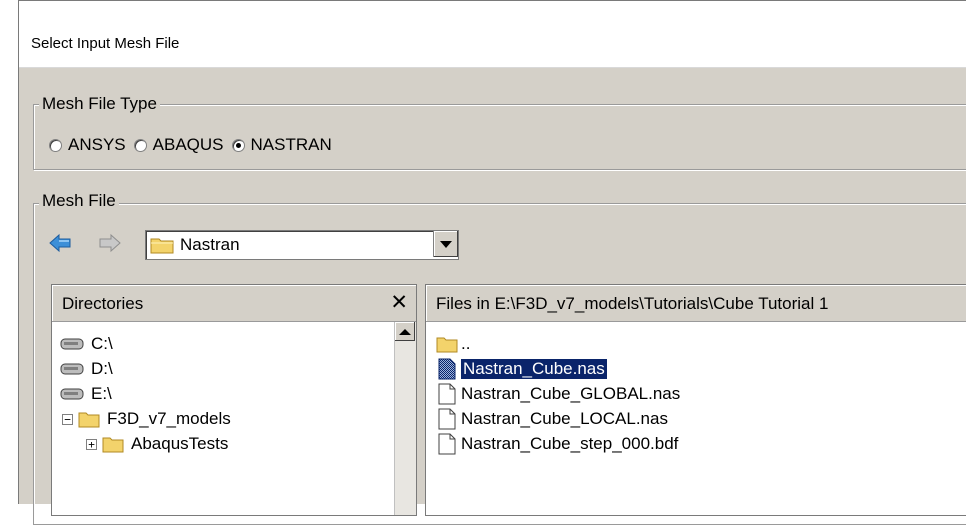 Image resolution: width=966 pixels, height=525 pixels. What do you see at coordinates (180, 443) in the screenshot?
I see `dir-item-label: AbaqusTests` at bounding box center [180, 443].